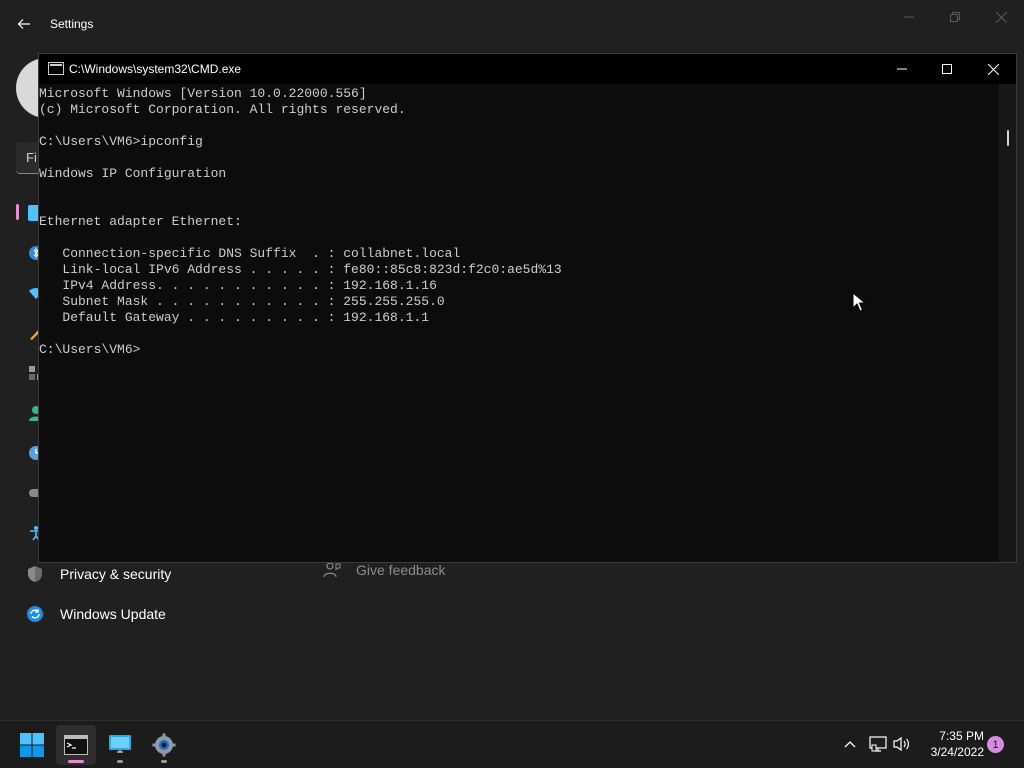 The image size is (1024, 768). Describe the element at coordinates (1007, 323) in the screenshot. I see `cmd-scrollbar` at that location.